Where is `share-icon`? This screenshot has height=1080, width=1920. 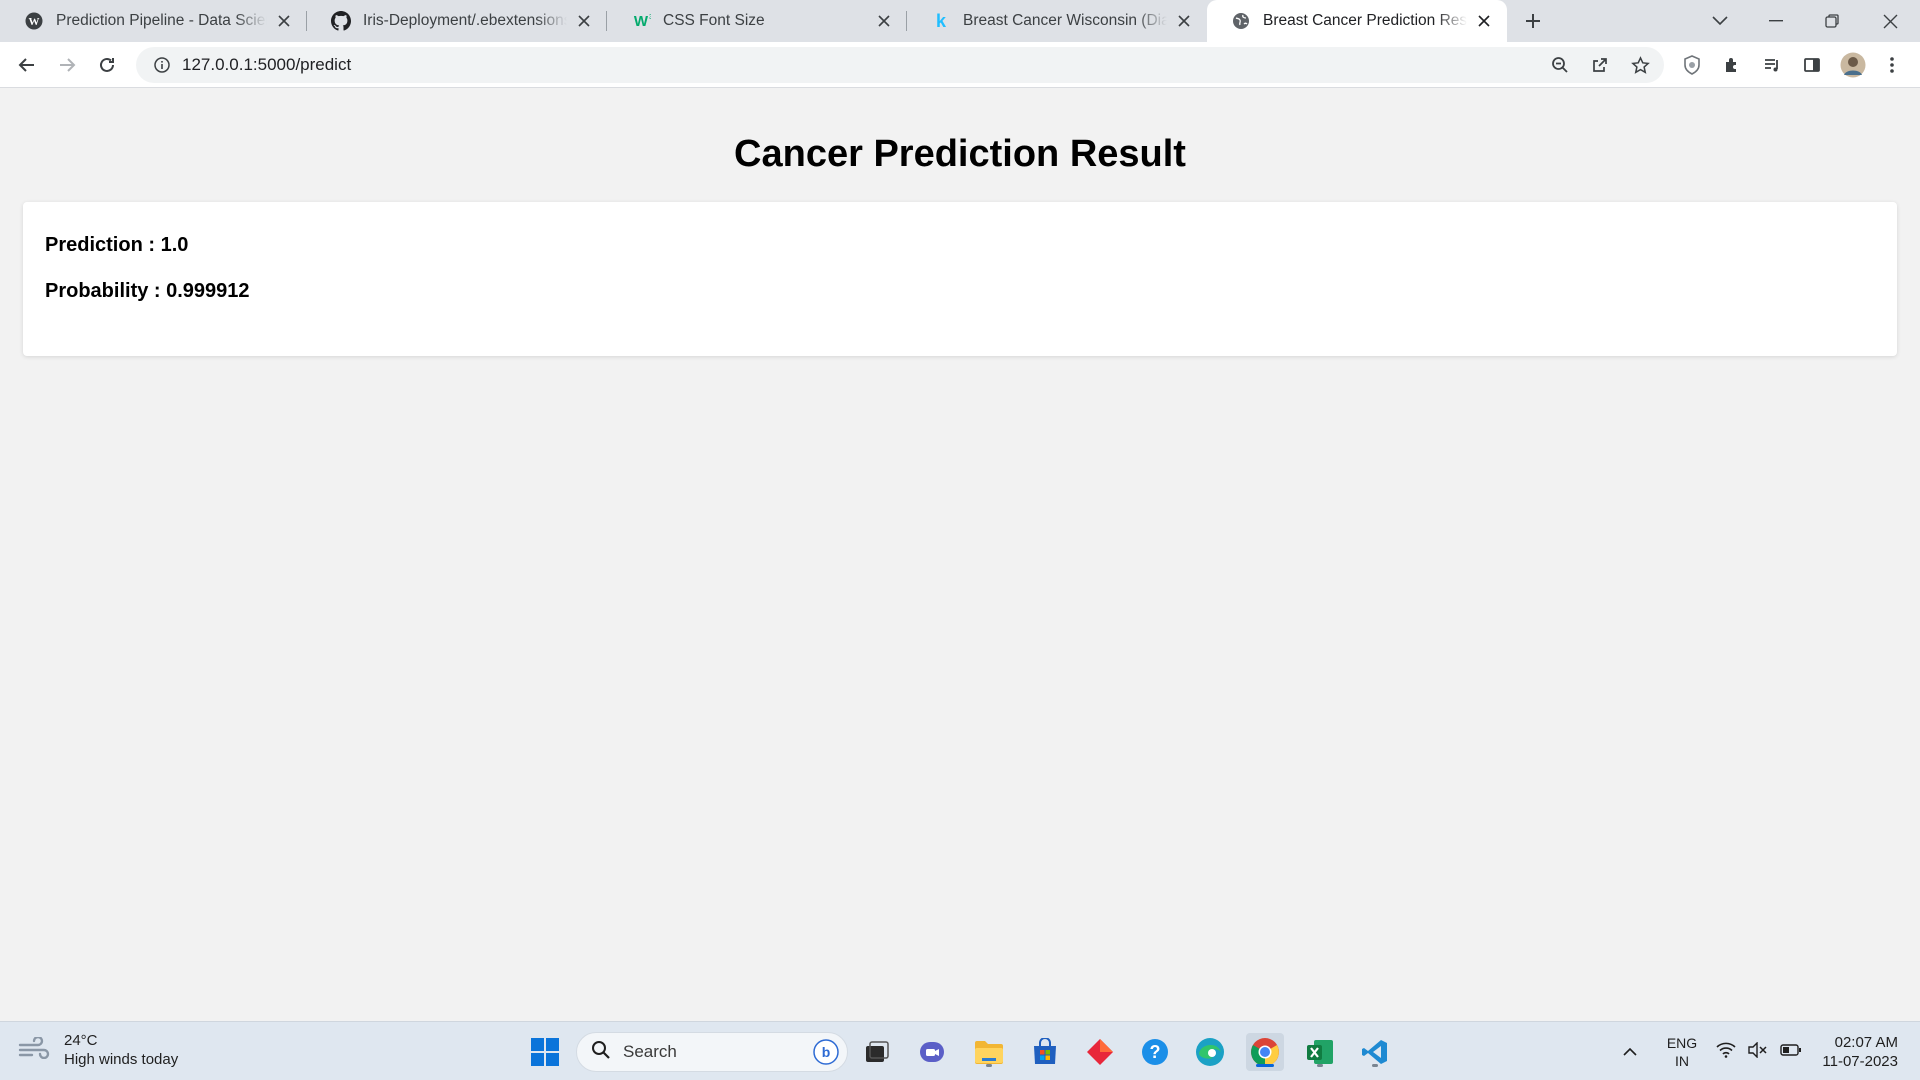 share-icon is located at coordinates (1600, 65).